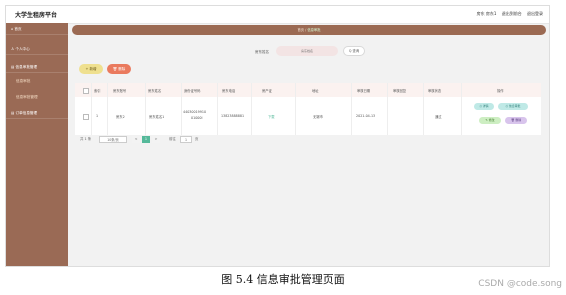 The image size is (566, 295). I want to click on approve-label: 信息审批, so click(514, 106).